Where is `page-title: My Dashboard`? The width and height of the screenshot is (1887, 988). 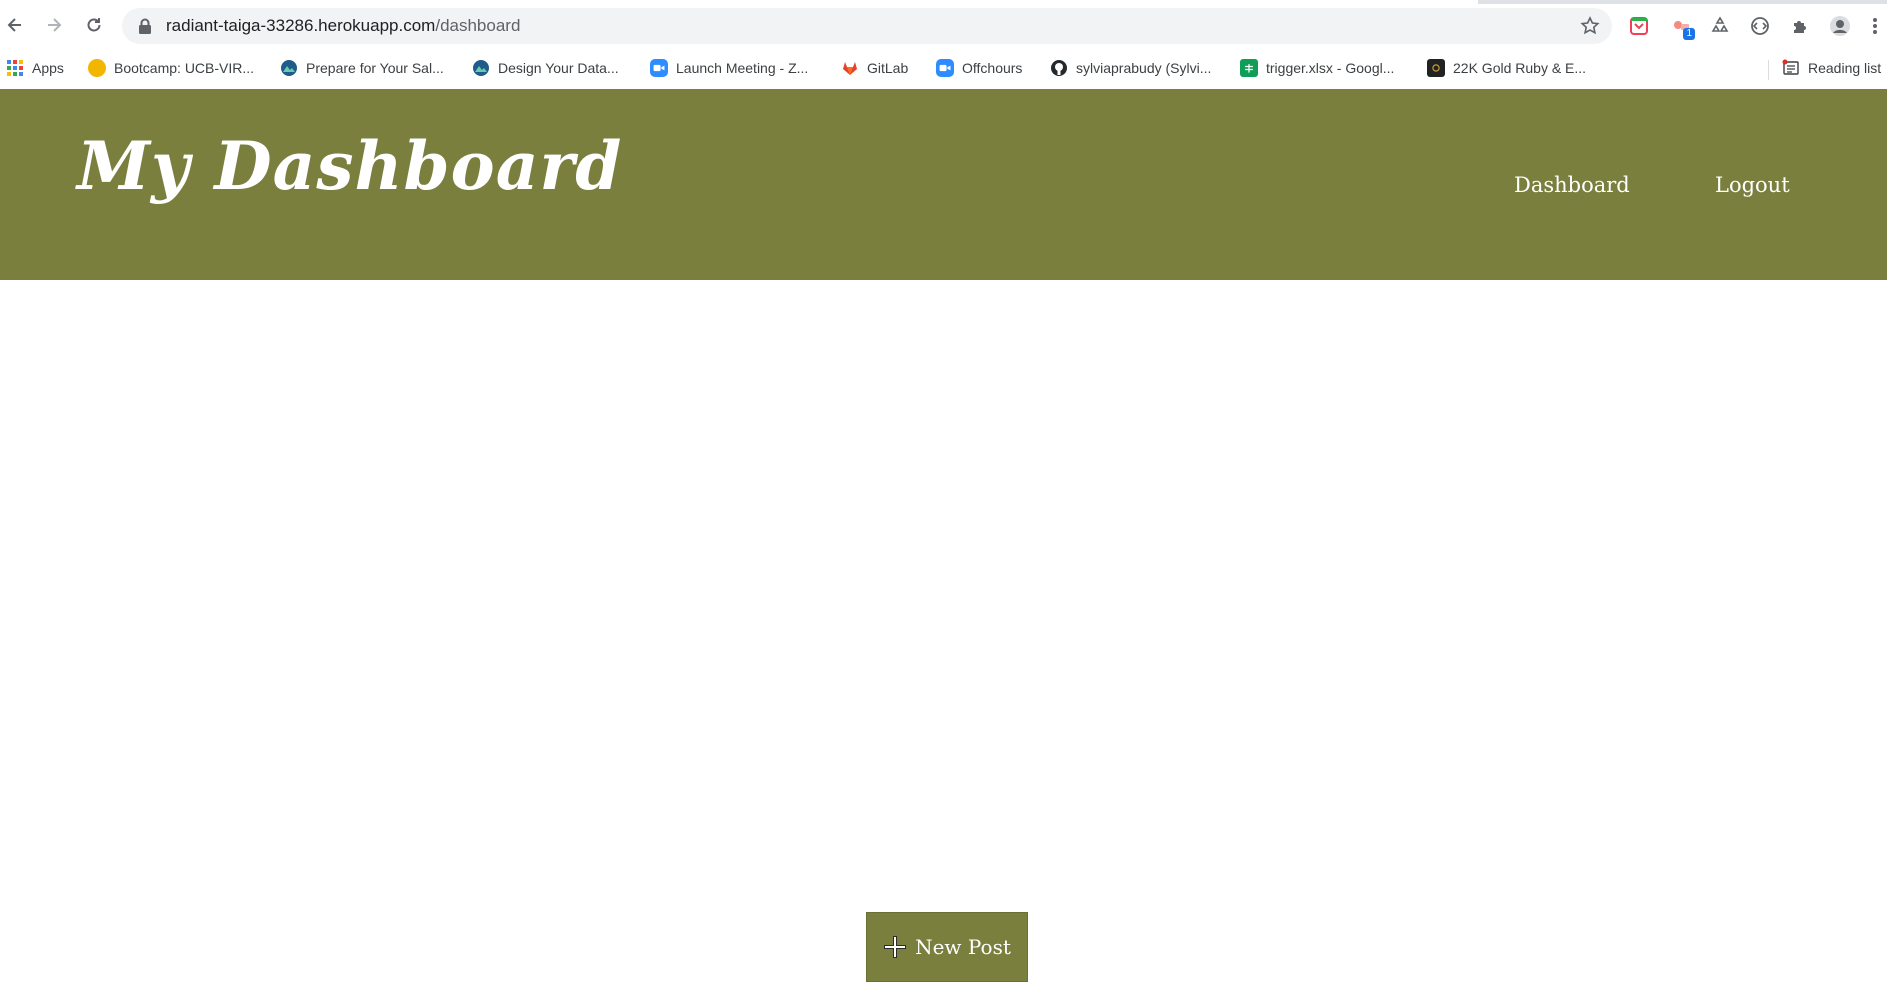
page-title: My Dashboard is located at coordinates (350, 166).